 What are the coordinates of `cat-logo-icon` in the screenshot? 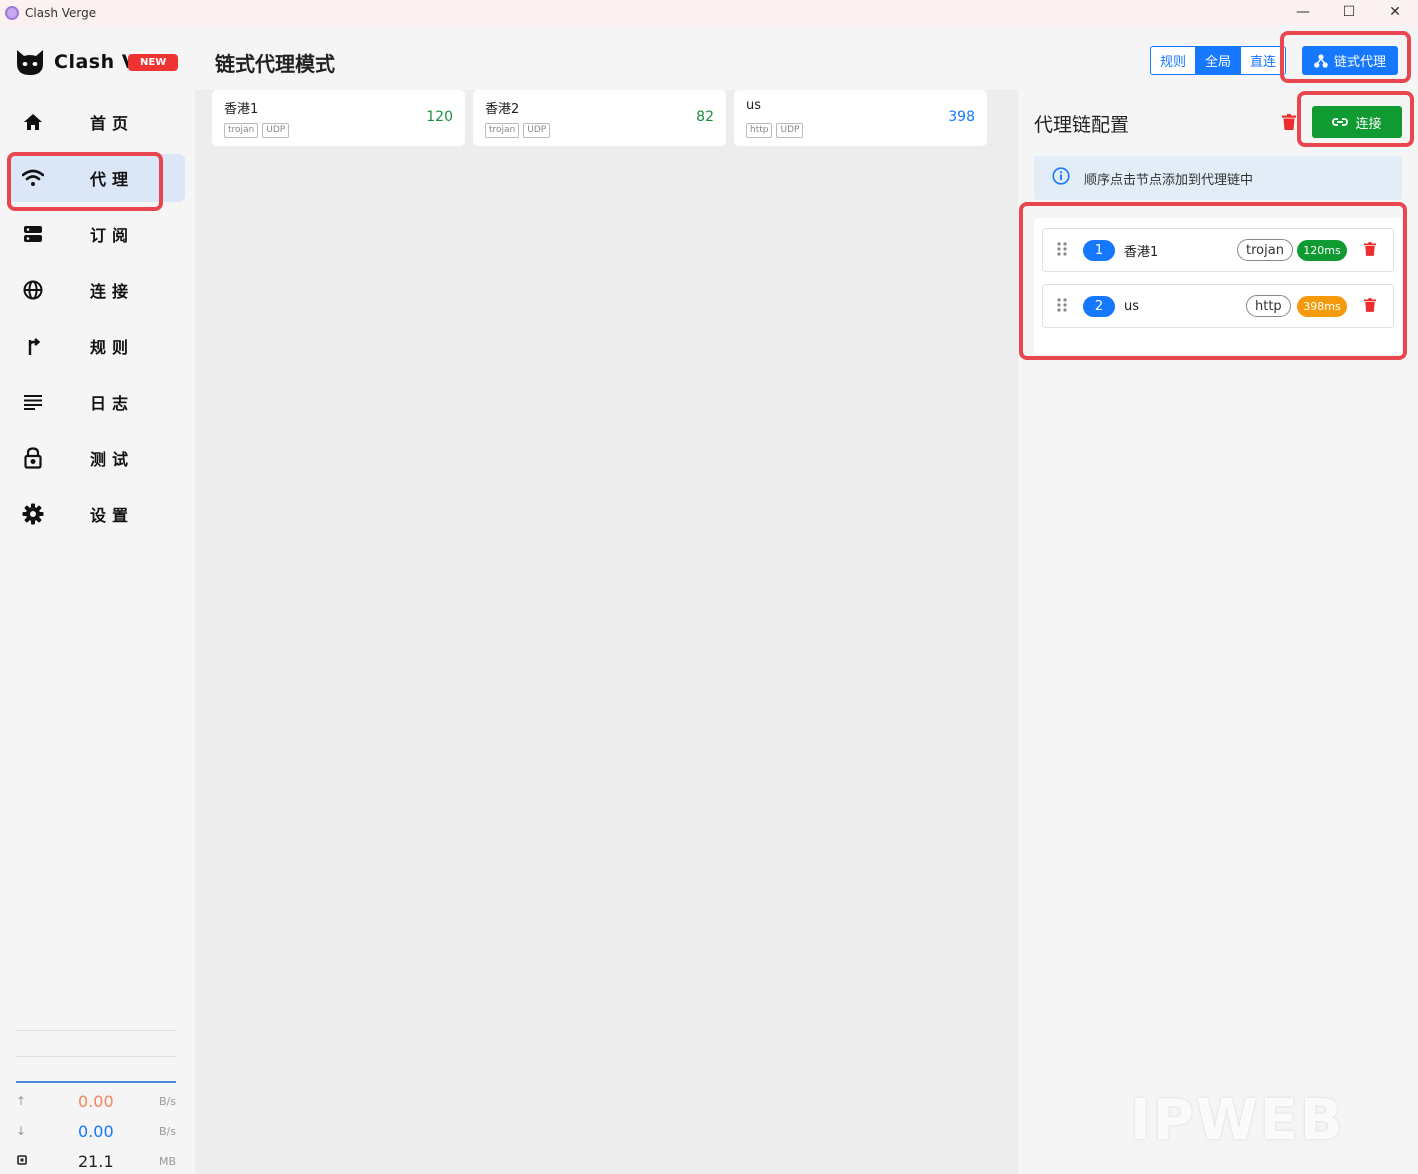 It's located at (30, 62).